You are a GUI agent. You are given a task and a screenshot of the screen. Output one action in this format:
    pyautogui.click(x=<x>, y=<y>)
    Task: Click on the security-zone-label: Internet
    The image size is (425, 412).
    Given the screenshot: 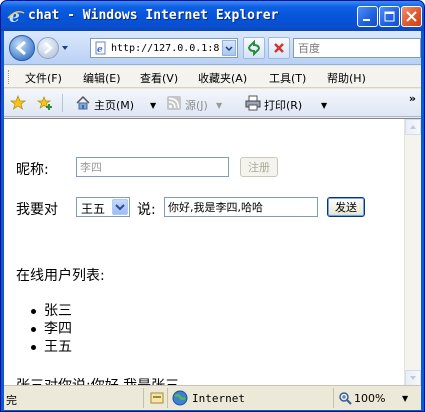 What is the action you would take?
    pyautogui.click(x=218, y=398)
    